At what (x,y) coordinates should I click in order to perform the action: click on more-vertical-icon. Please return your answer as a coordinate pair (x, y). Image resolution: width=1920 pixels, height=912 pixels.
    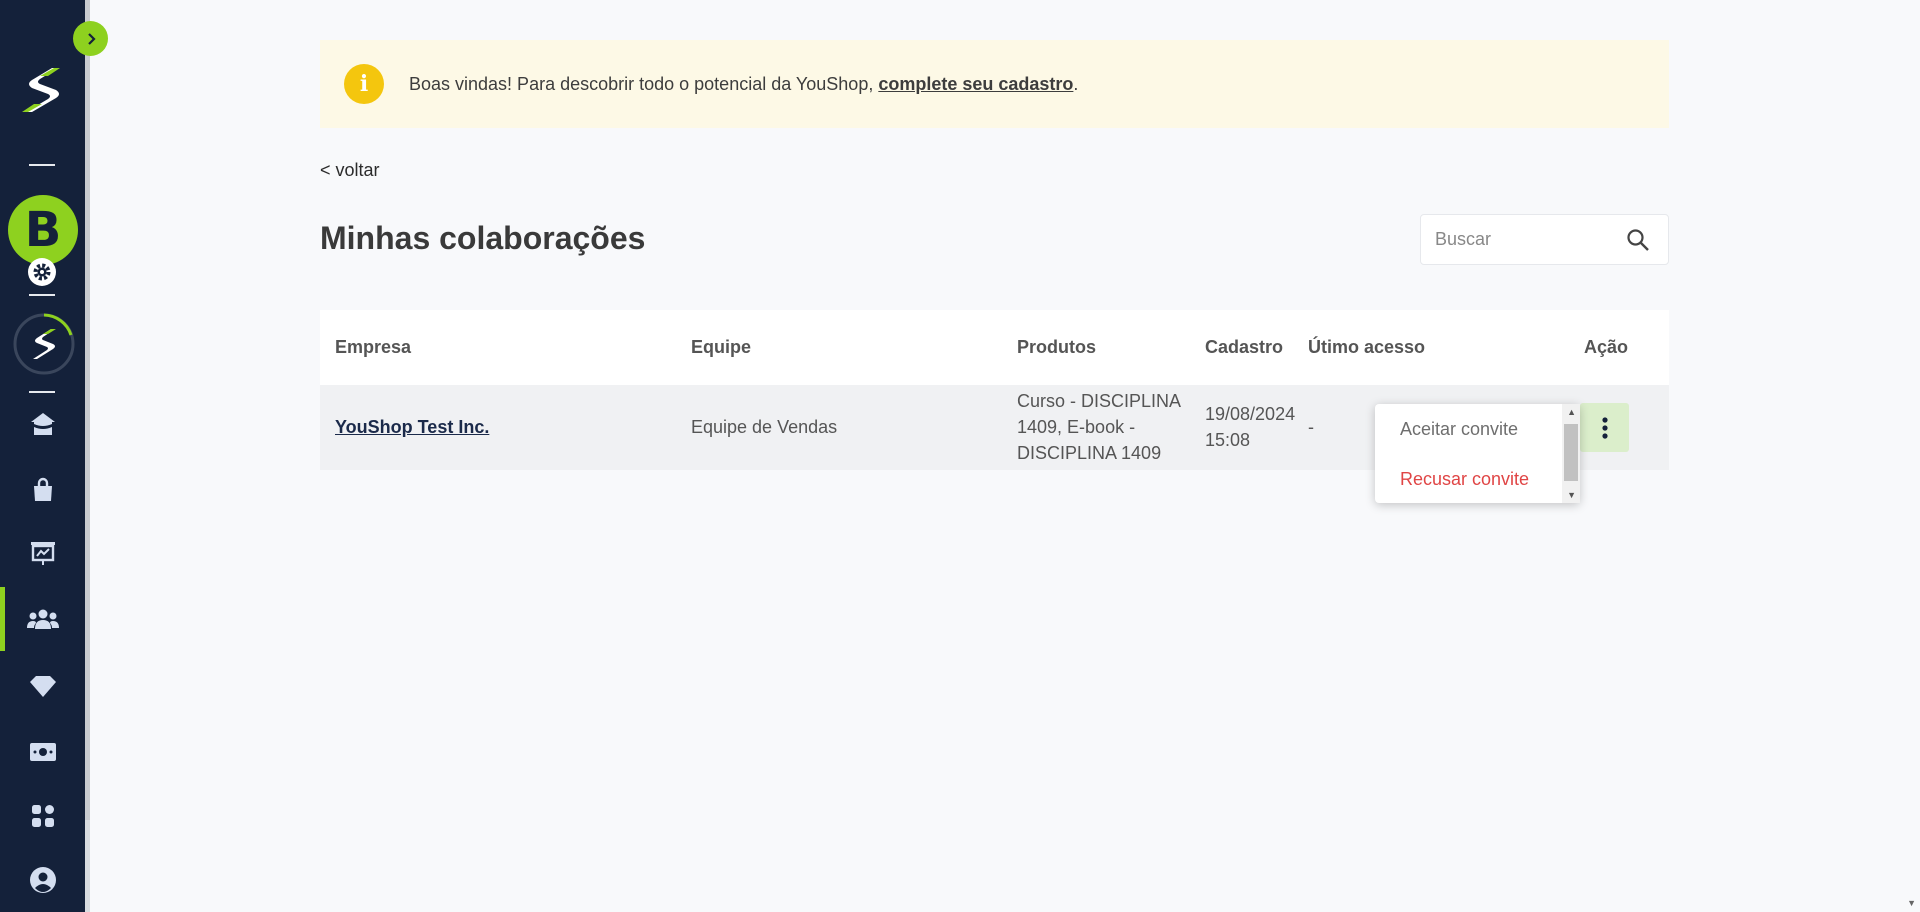
    Looking at the image, I should click on (1604, 427).